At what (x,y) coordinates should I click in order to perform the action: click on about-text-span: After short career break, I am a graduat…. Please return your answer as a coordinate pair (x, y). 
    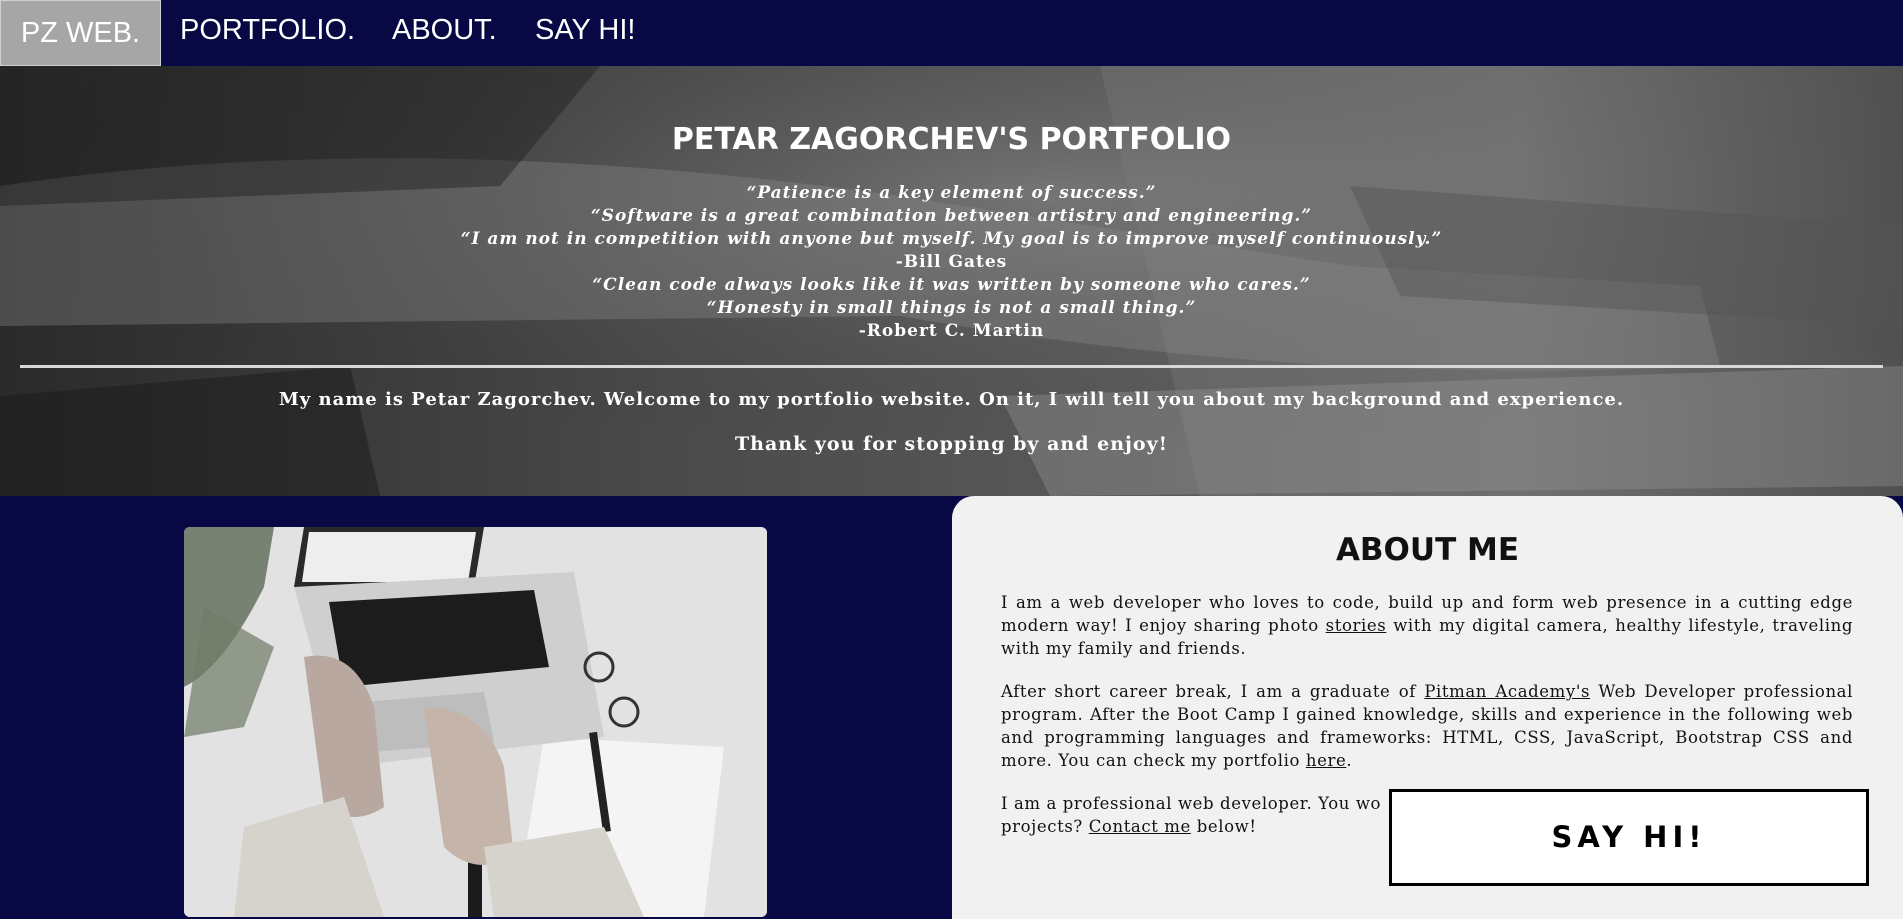
    Looking at the image, I should click on (1213, 691).